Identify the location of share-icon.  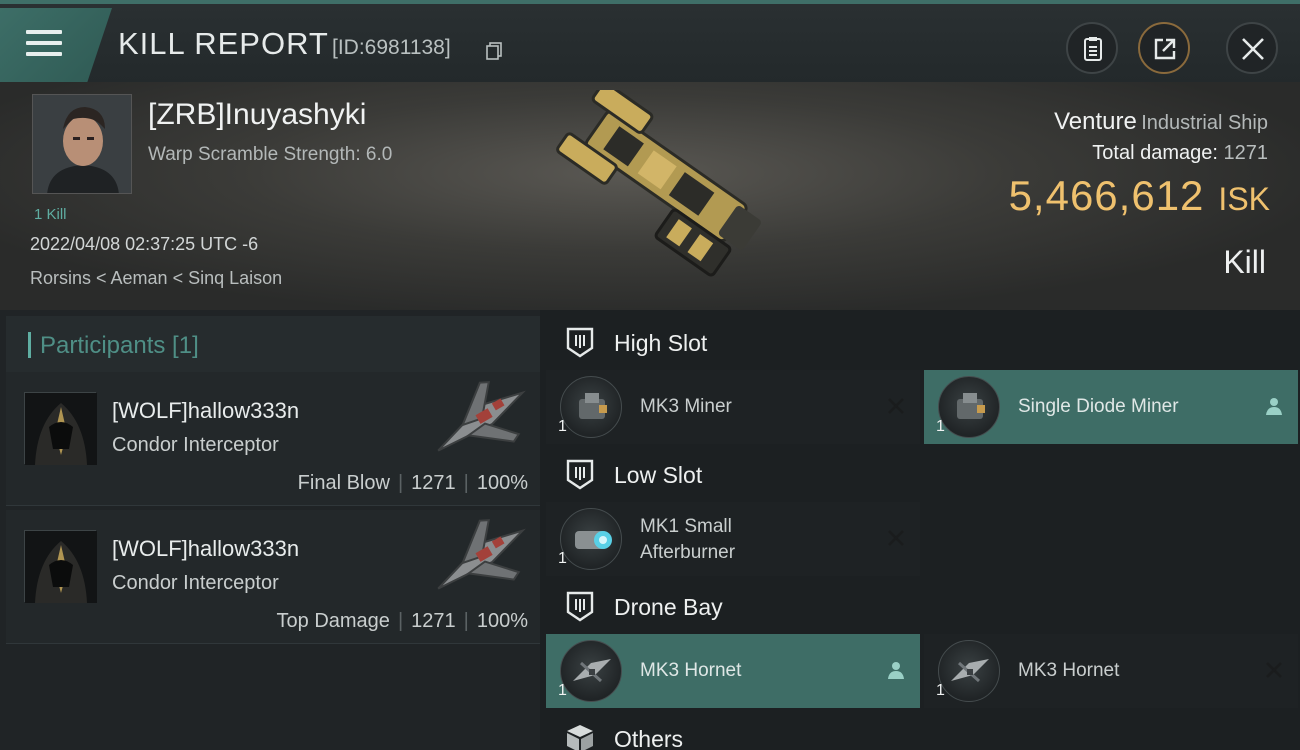
(1165, 49).